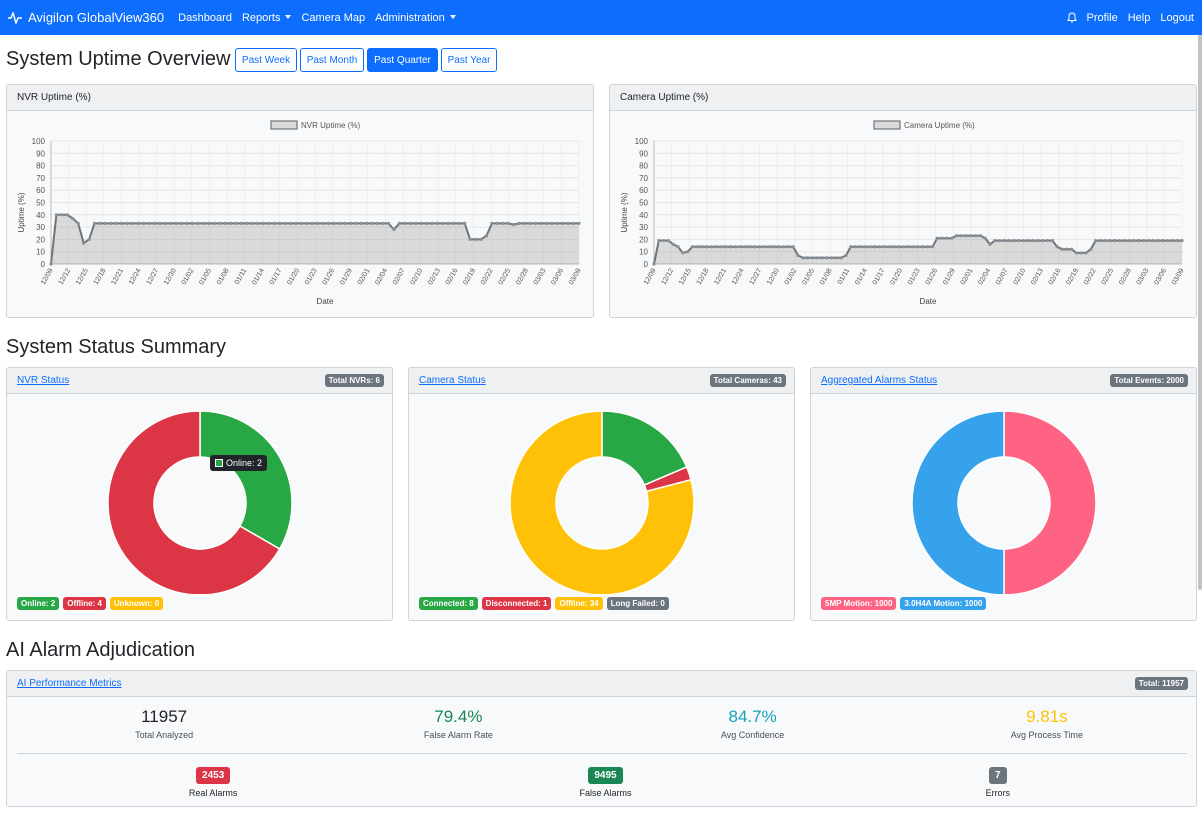 This screenshot has width=1202, height=814. I want to click on bell-icon, so click(1071, 17).